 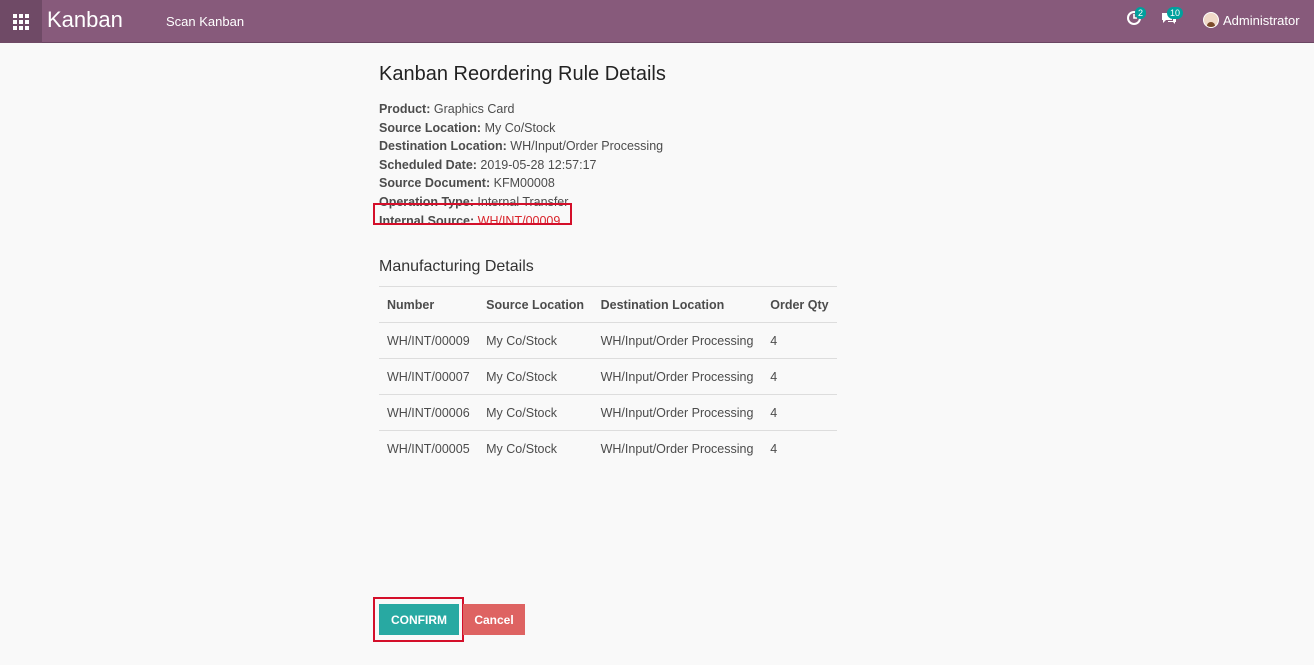 I want to click on top-navbar: Kanban Scan Kanban 2 10 Administrator, so click(x=657, y=21).